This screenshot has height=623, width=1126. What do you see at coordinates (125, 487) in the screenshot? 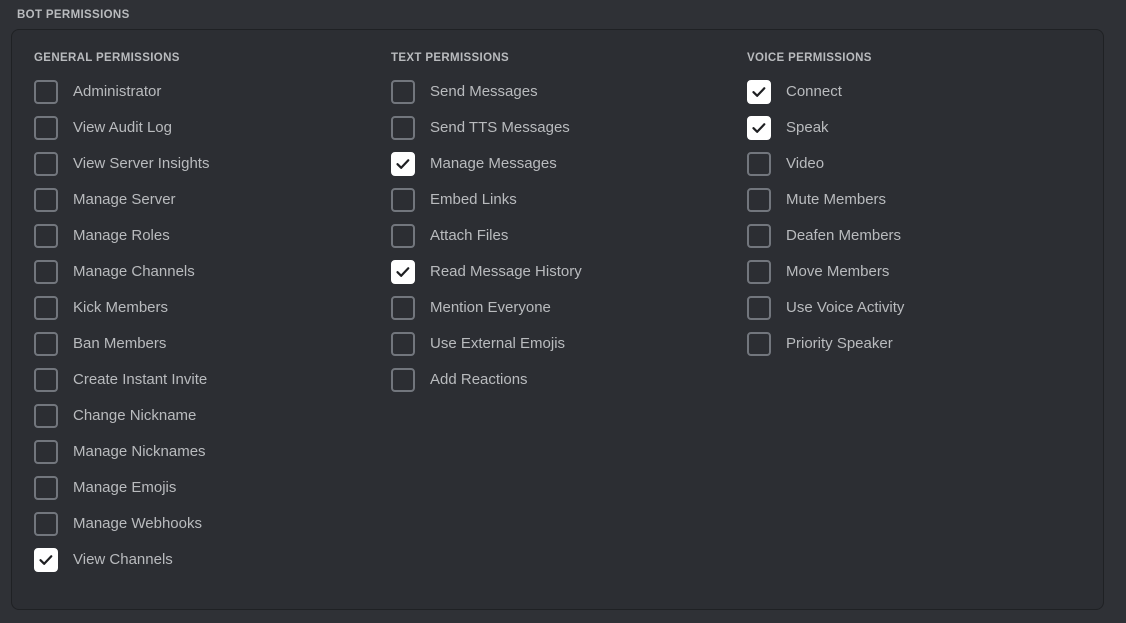
I see `permission-label: Manage Emojis` at bounding box center [125, 487].